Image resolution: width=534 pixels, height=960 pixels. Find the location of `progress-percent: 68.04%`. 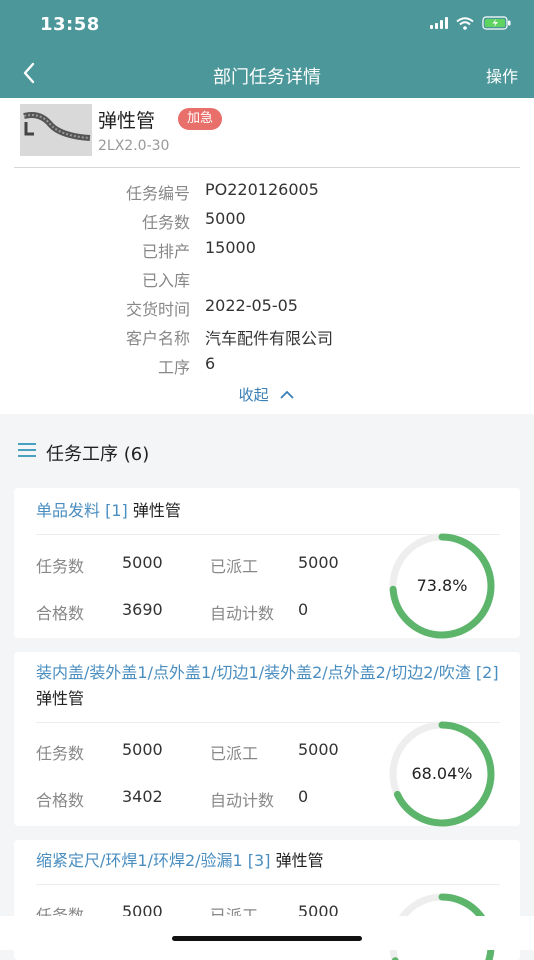

progress-percent: 68.04% is located at coordinates (442, 773).